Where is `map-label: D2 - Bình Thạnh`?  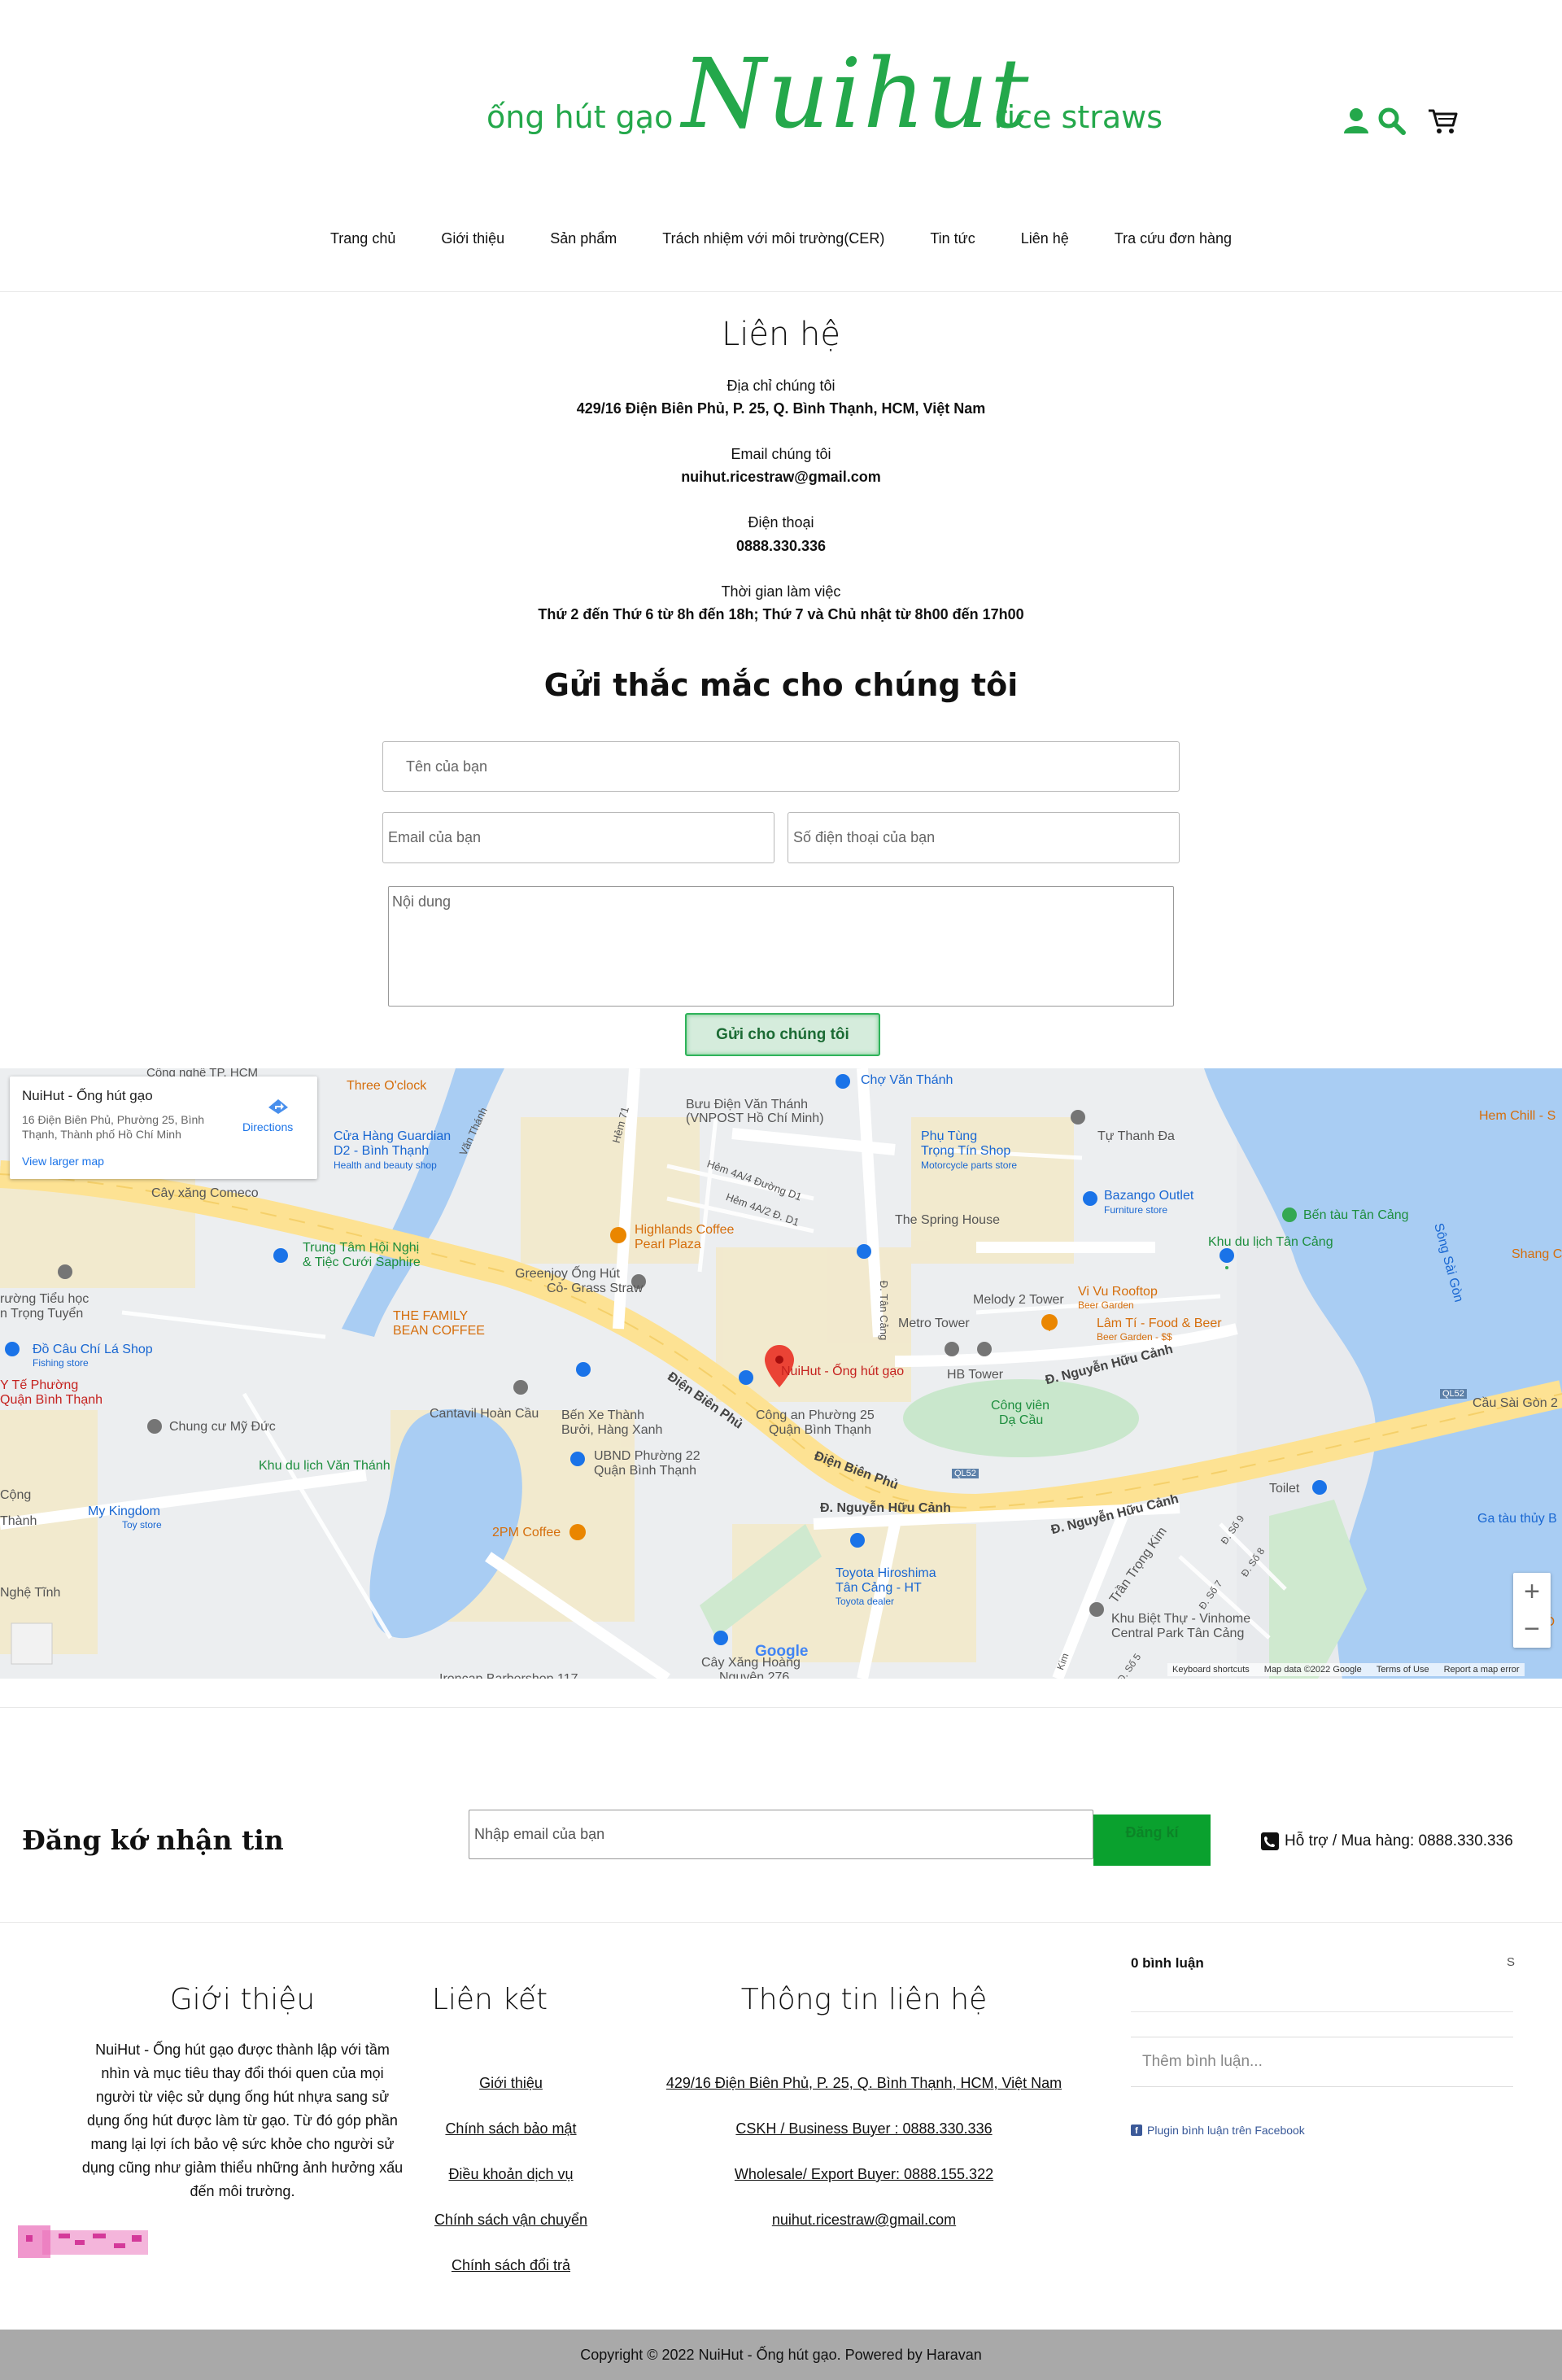 map-label: D2 - Bình Thạnh is located at coordinates (382, 1151).